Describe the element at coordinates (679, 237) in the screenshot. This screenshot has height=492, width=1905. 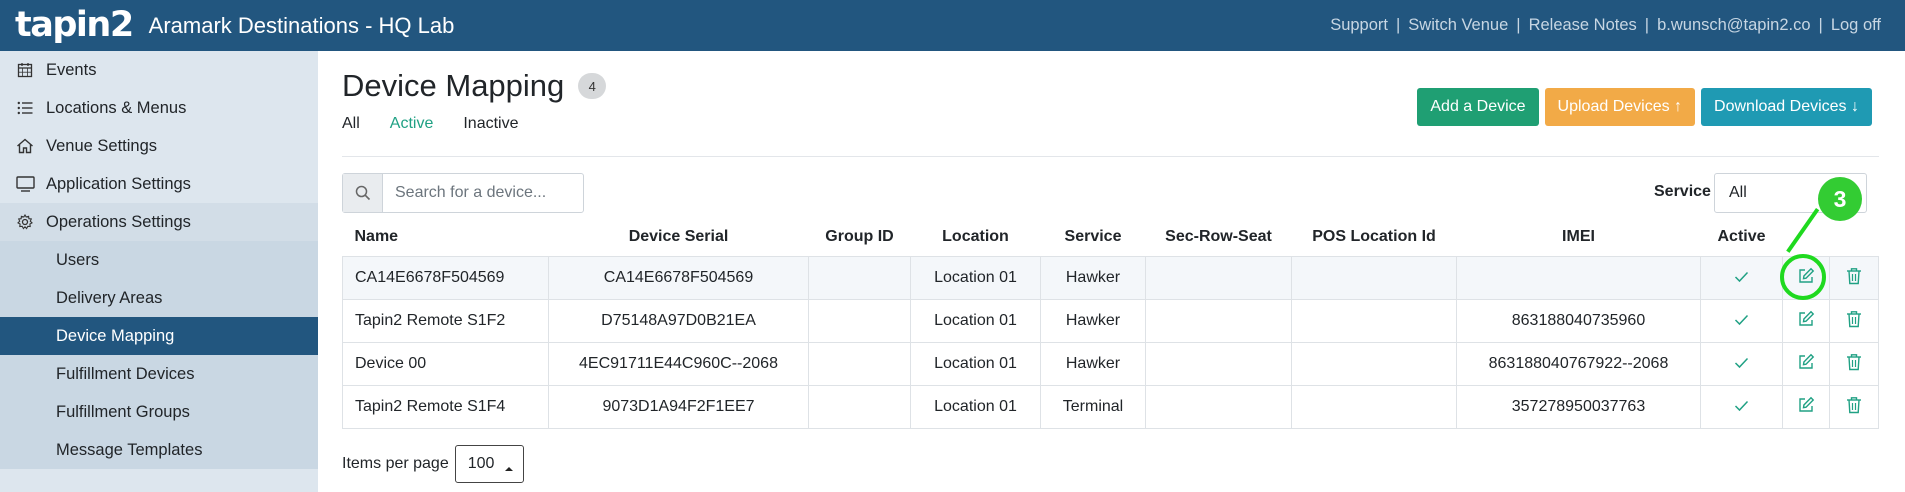
I see `col-header-device-serial: Device Serial` at that location.